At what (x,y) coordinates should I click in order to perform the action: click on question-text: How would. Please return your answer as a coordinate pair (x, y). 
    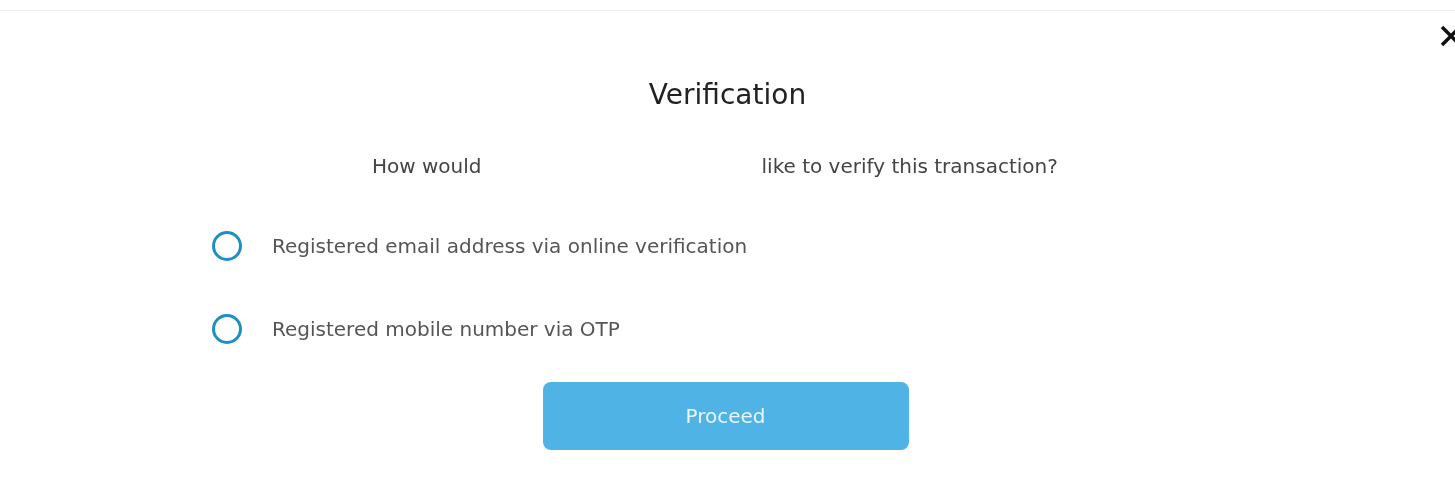
    Looking at the image, I should click on (427, 166).